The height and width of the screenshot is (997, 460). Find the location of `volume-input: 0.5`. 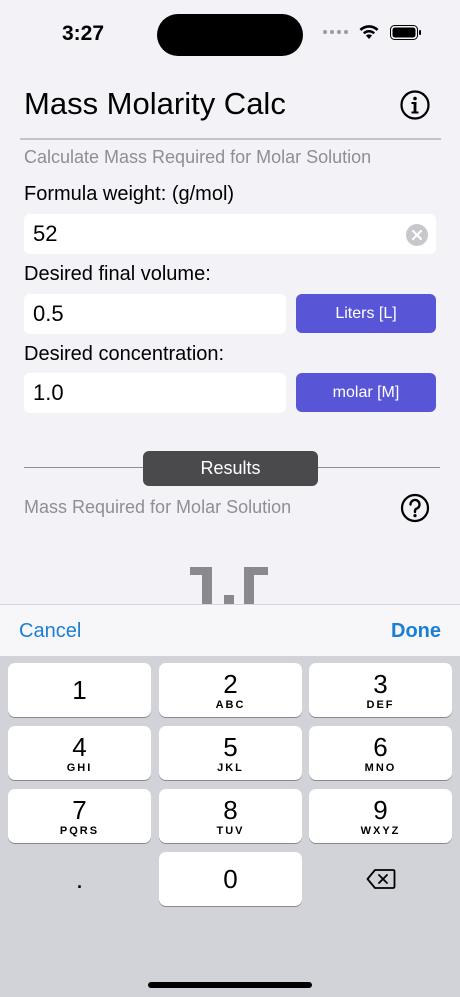

volume-input: 0.5 is located at coordinates (155, 314).